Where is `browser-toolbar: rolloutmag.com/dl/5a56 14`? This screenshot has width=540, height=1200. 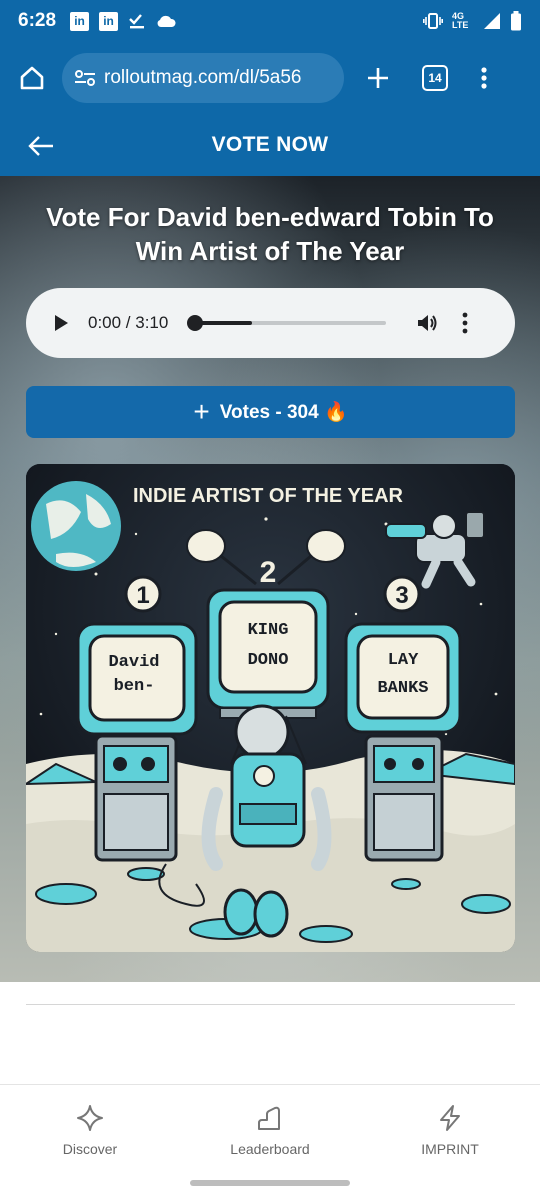 browser-toolbar: rolloutmag.com/dl/5a56 14 is located at coordinates (270, 78).